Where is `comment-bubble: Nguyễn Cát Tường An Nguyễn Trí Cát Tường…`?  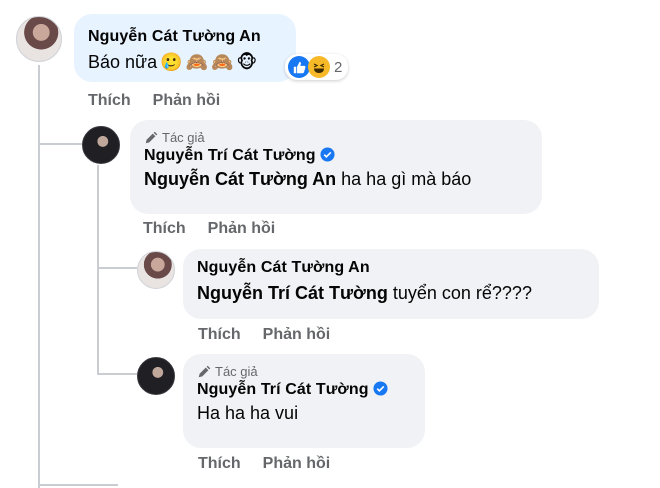 comment-bubble: Nguyễn Cát Tường An Nguyễn Trí Cát Tường… is located at coordinates (391, 284).